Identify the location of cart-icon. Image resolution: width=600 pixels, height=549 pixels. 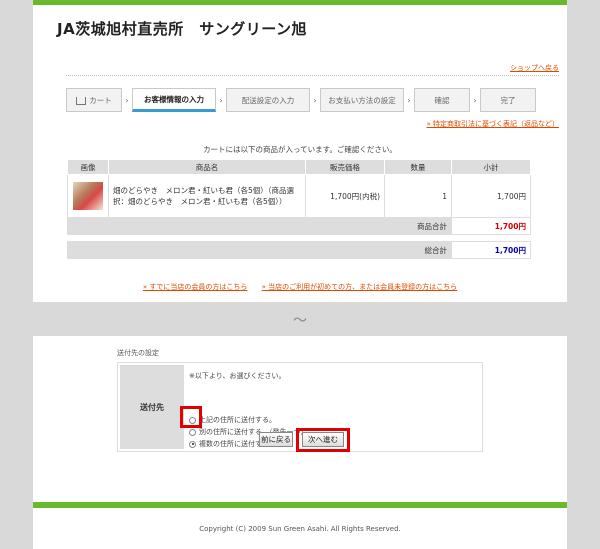
(81, 101).